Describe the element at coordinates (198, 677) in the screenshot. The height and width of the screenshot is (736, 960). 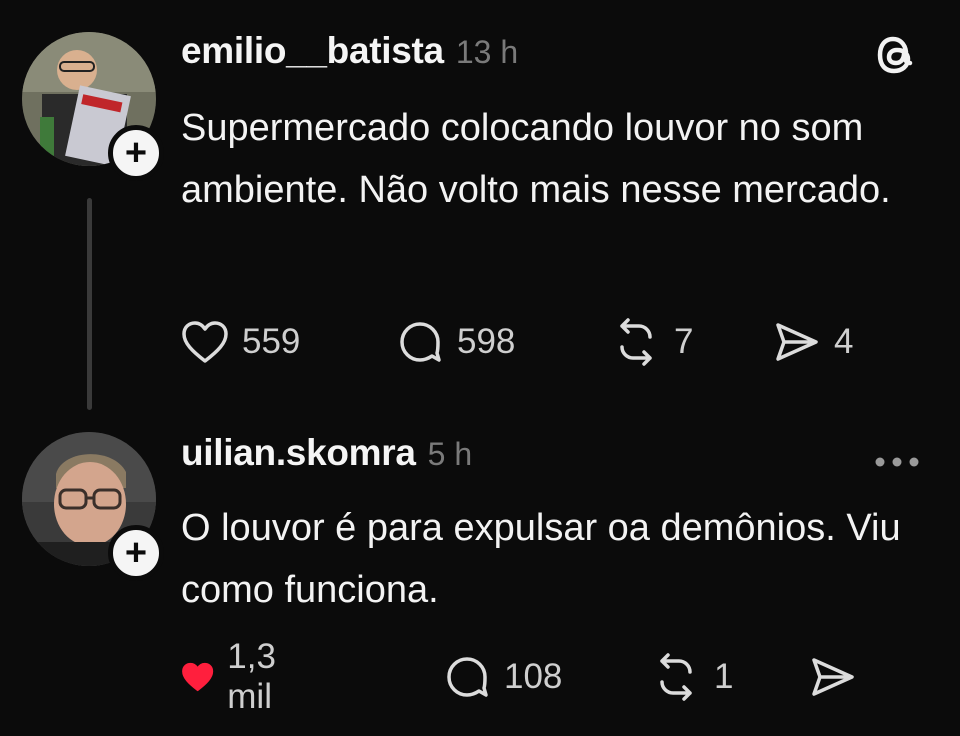
I see `heart-filled-icon` at that location.